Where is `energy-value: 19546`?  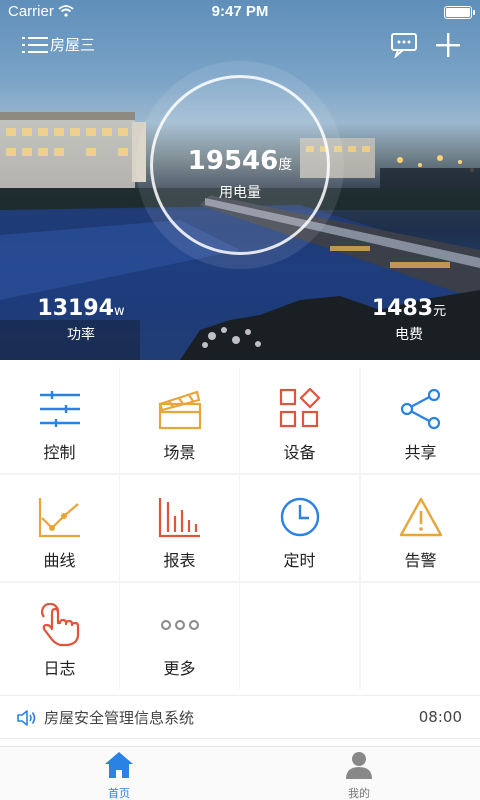
energy-value: 19546 is located at coordinates (233, 161).